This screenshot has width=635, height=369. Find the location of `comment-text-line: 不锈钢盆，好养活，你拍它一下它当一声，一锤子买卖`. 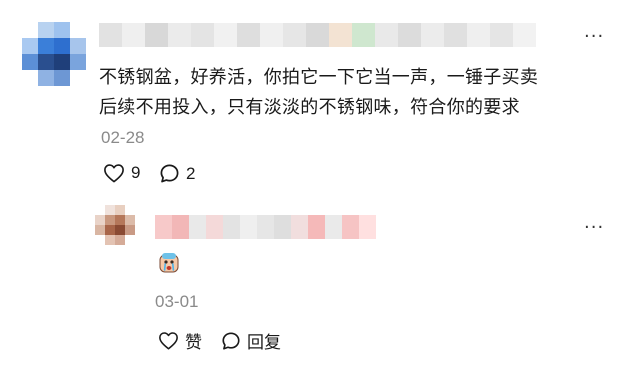

comment-text-line: 不锈钢盆，好养活，你拍它一下它当一声，一锤子买卖 is located at coordinates (319, 77).